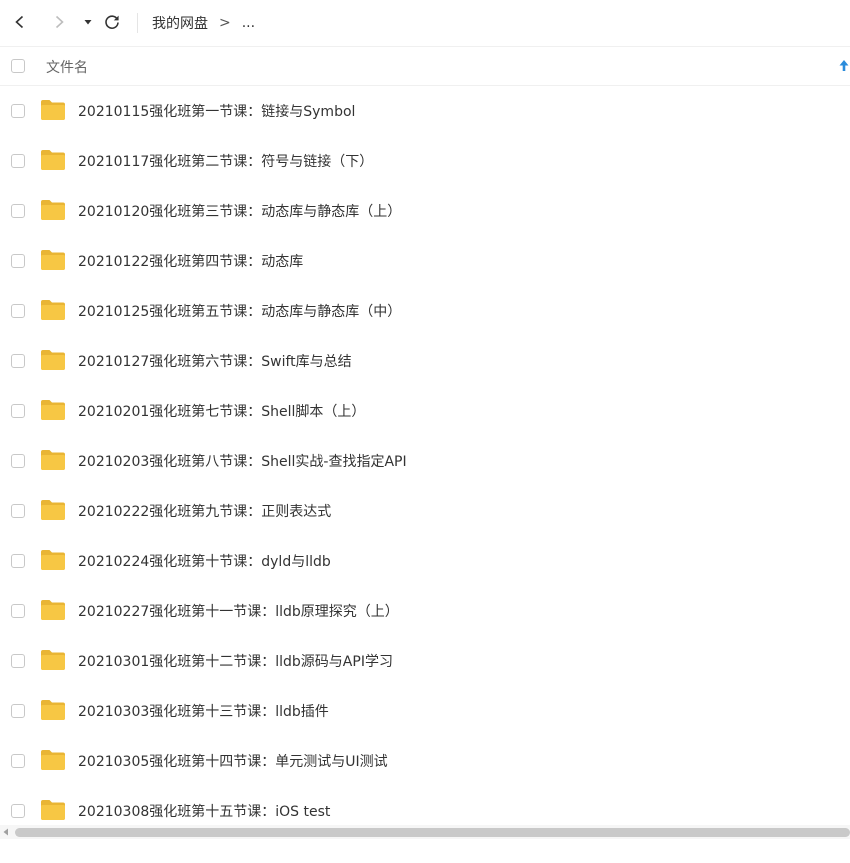 This screenshot has height=863, width=850. What do you see at coordinates (240, 312) in the screenshot?
I see `file-name: 20210125强化班第五节课：动态库与静态库（中）` at bounding box center [240, 312].